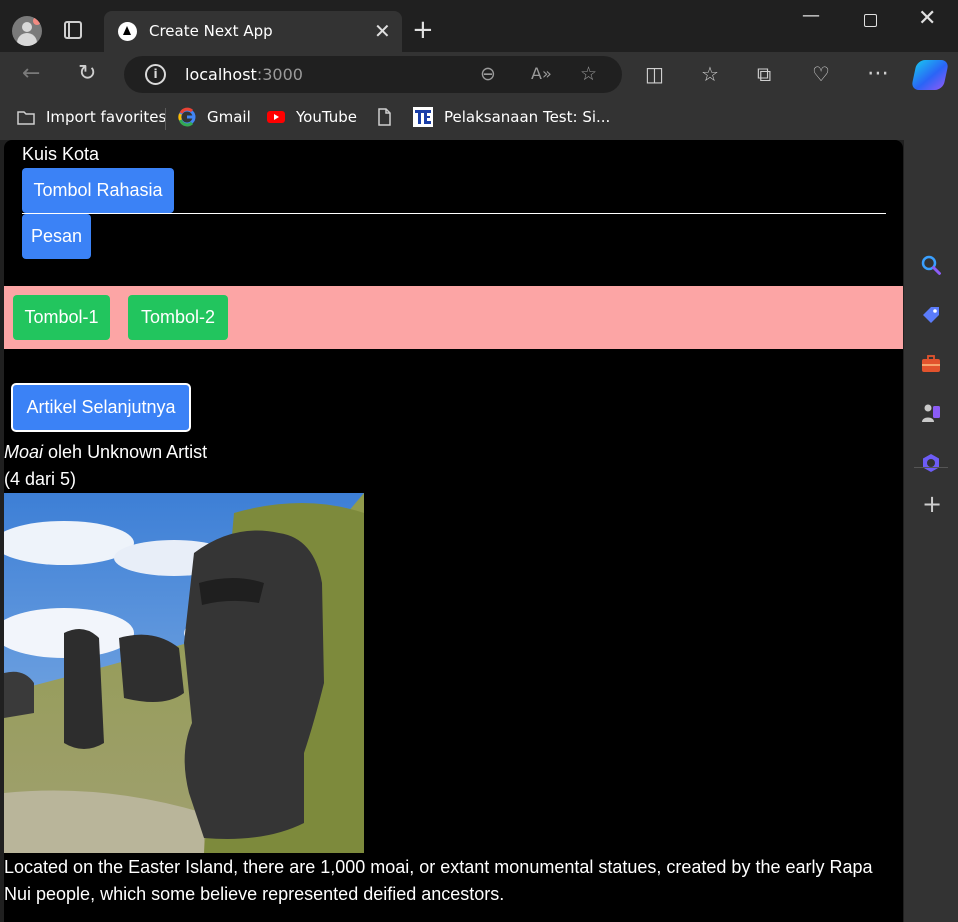  I want to click on refresh-icon: ↻, so click(87, 74).